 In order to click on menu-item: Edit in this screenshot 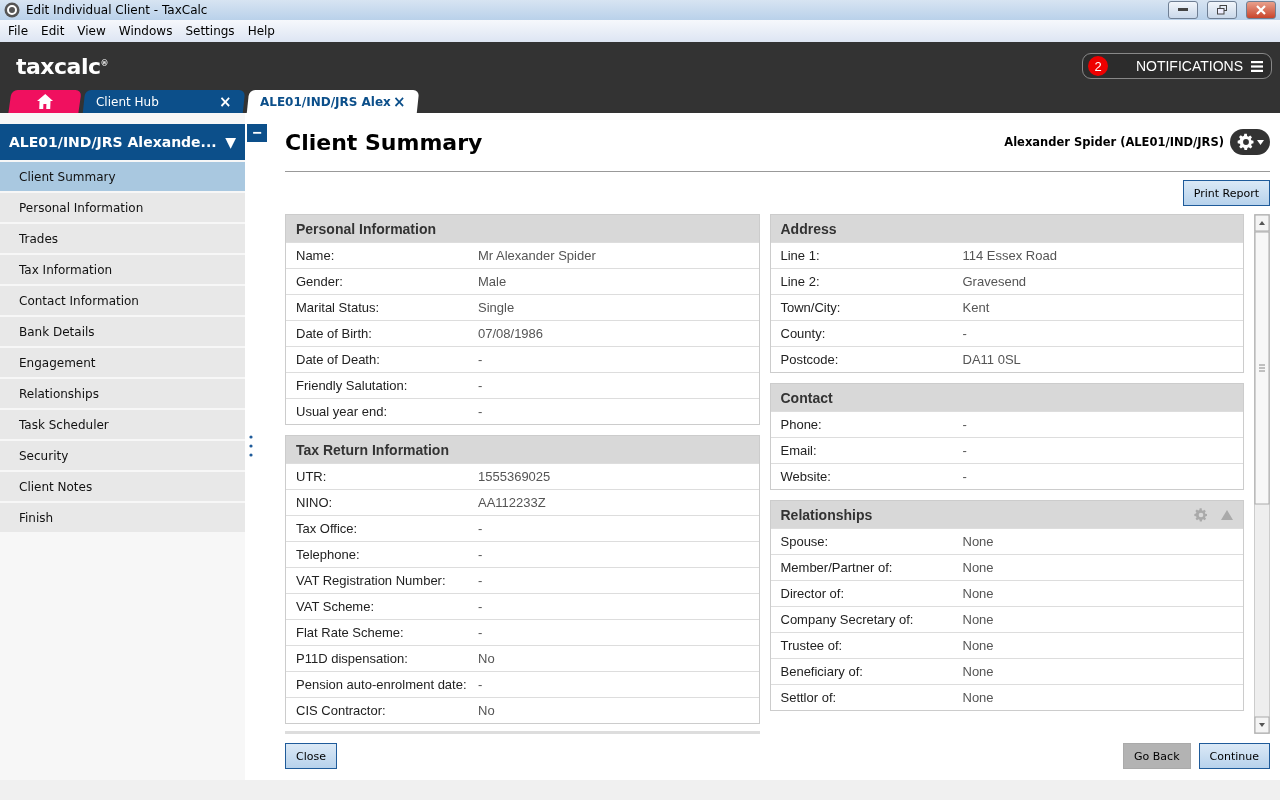, I will do `click(53, 31)`.